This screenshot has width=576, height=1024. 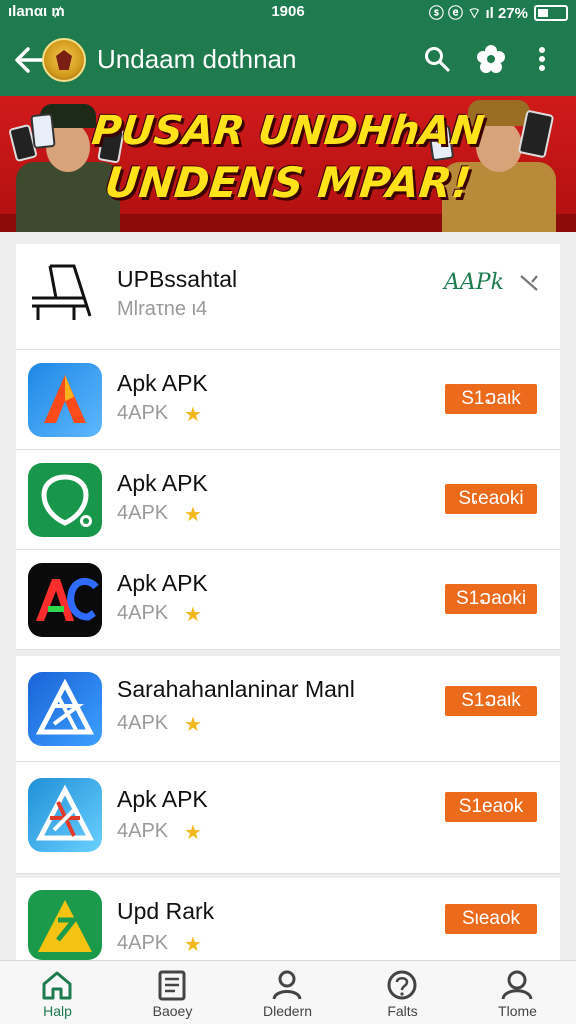 What do you see at coordinates (57, 1011) in the screenshot?
I see `nav-label: Halp` at bounding box center [57, 1011].